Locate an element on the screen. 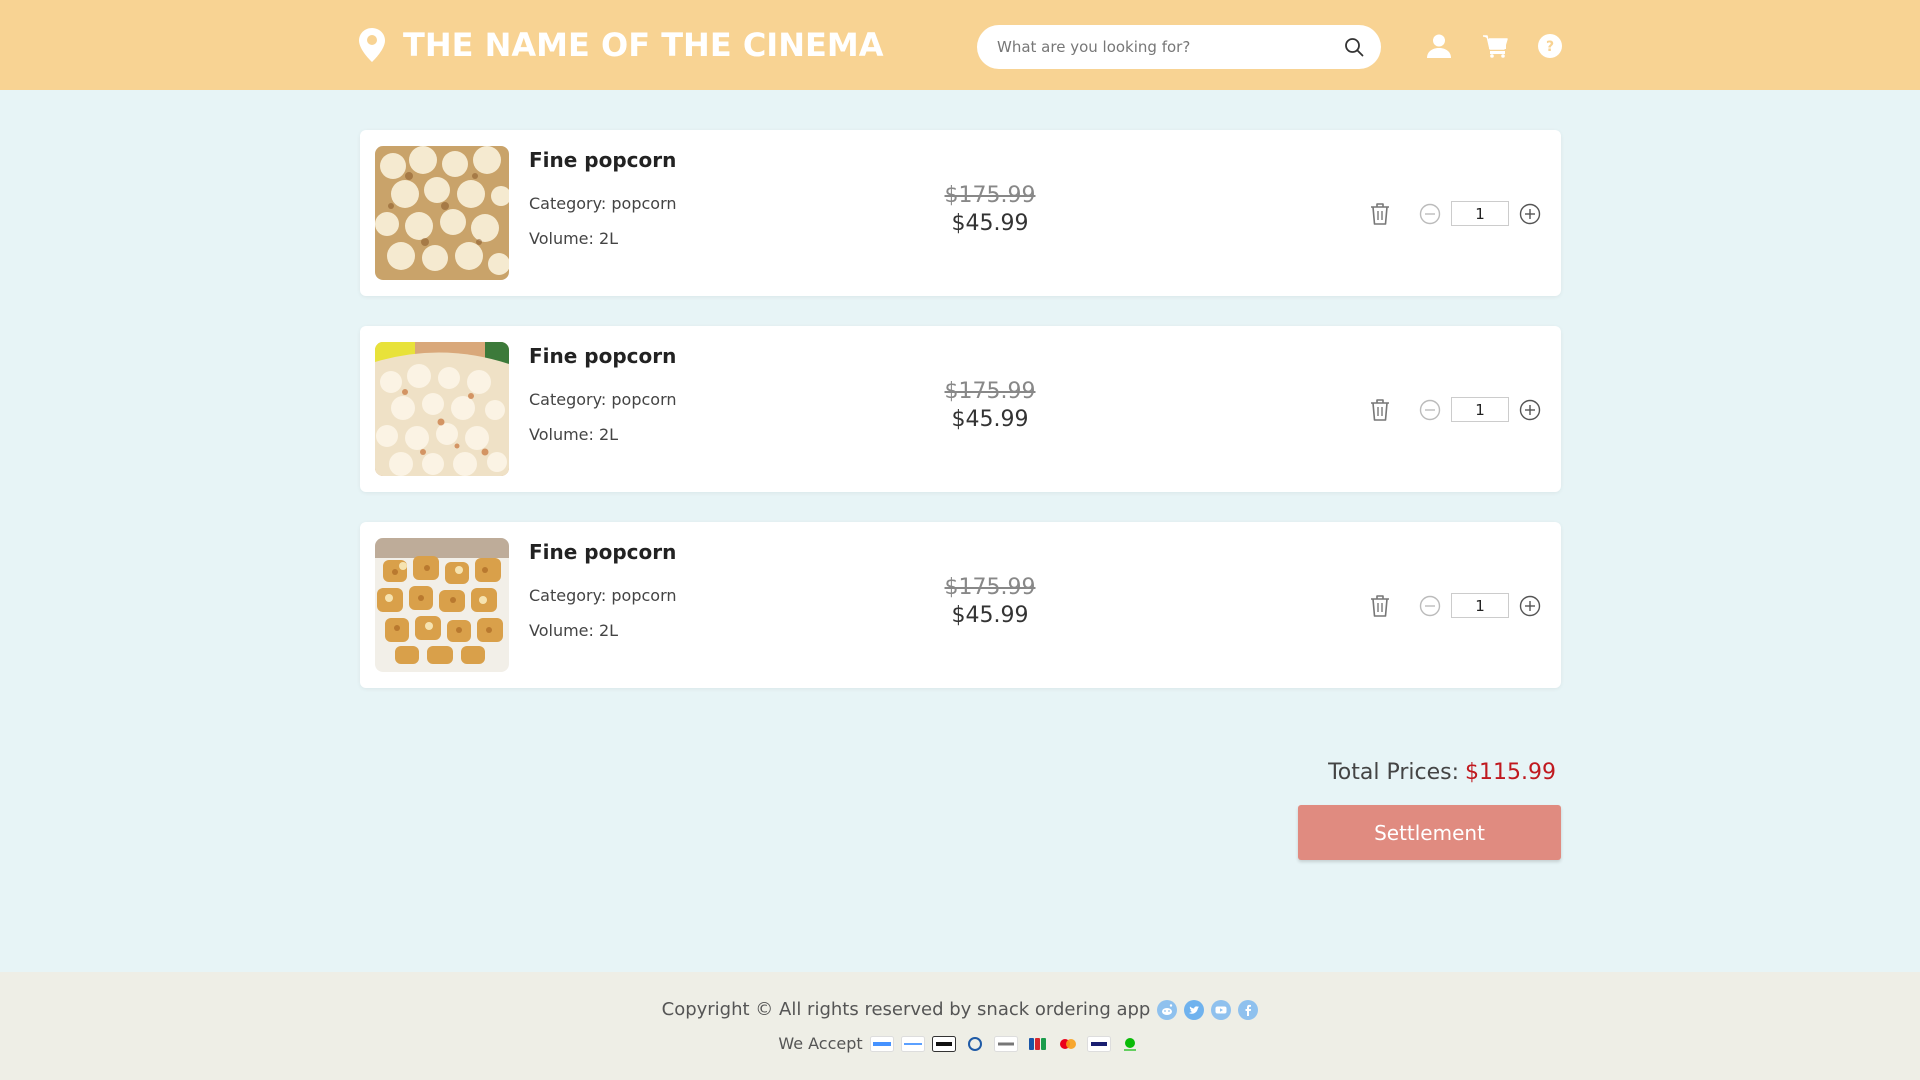 This screenshot has height=1080, width=1920. search-icon is located at coordinates (1354, 47).